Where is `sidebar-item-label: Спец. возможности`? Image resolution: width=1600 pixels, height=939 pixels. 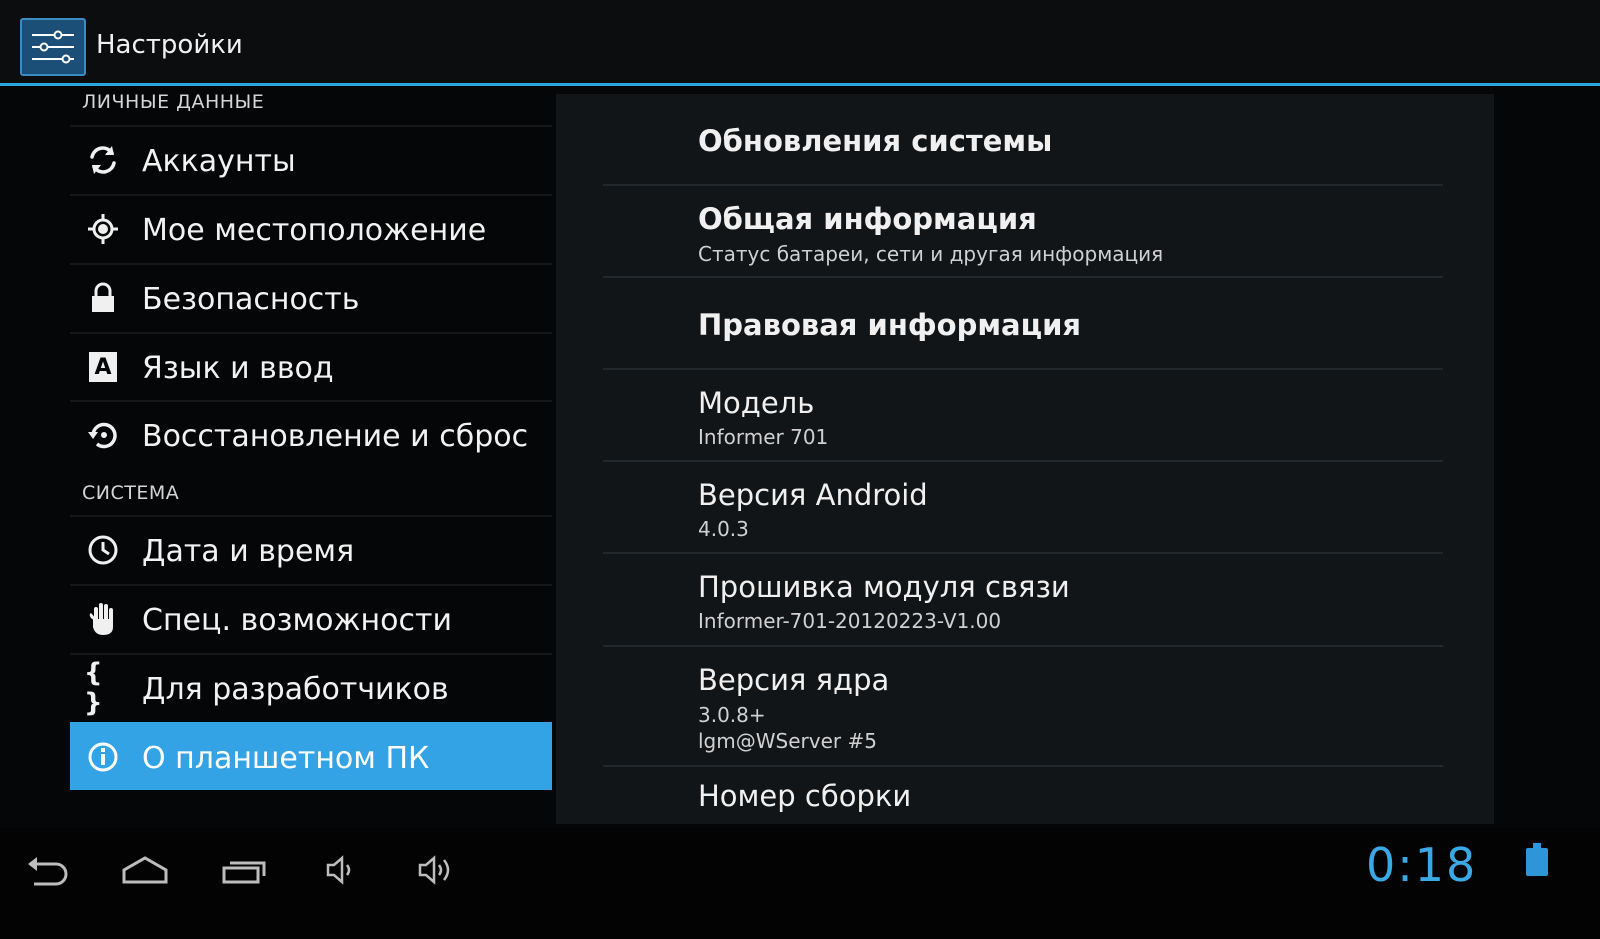 sidebar-item-label: Спец. возможности is located at coordinates (297, 620).